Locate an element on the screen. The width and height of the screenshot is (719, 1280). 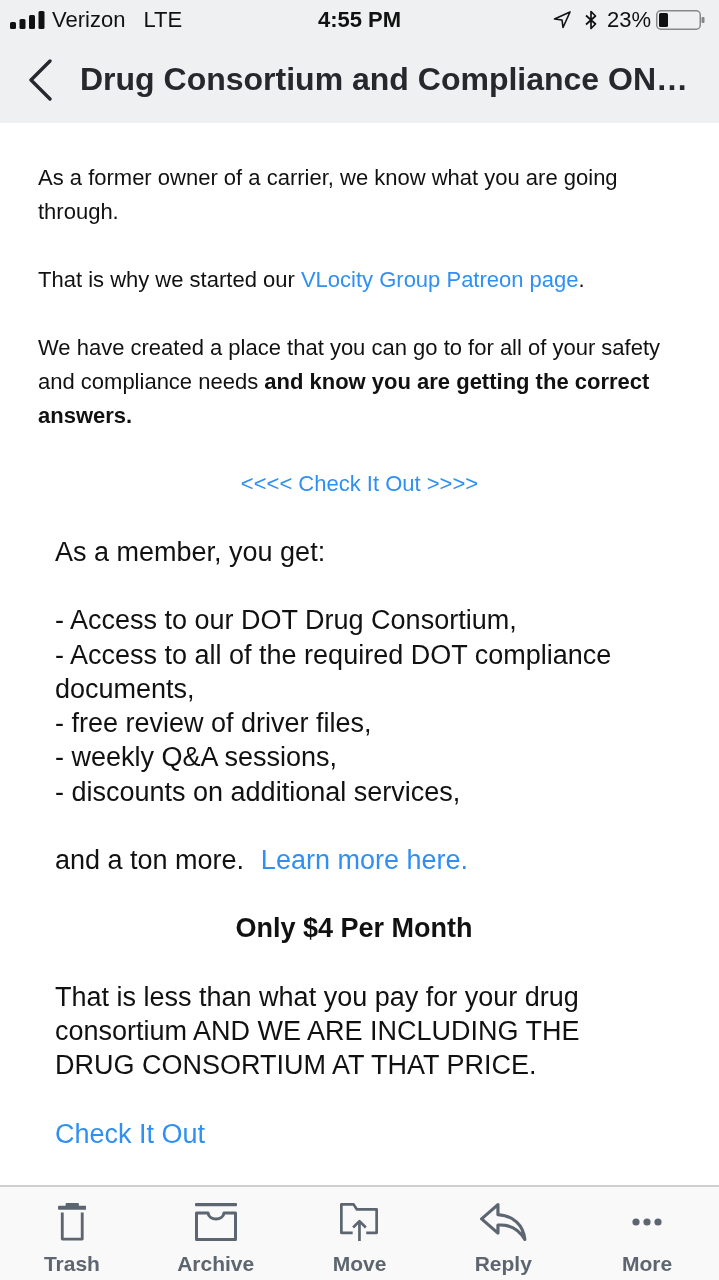
check-it-out-link: <<<< Check It Out >>>> is located at coordinates (359, 483).